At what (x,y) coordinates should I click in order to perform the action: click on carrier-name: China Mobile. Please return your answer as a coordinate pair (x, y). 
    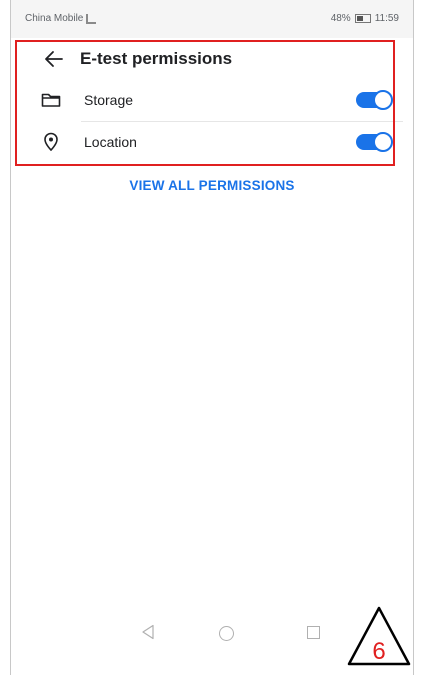
    Looking at the image, I should click on (54, 18).